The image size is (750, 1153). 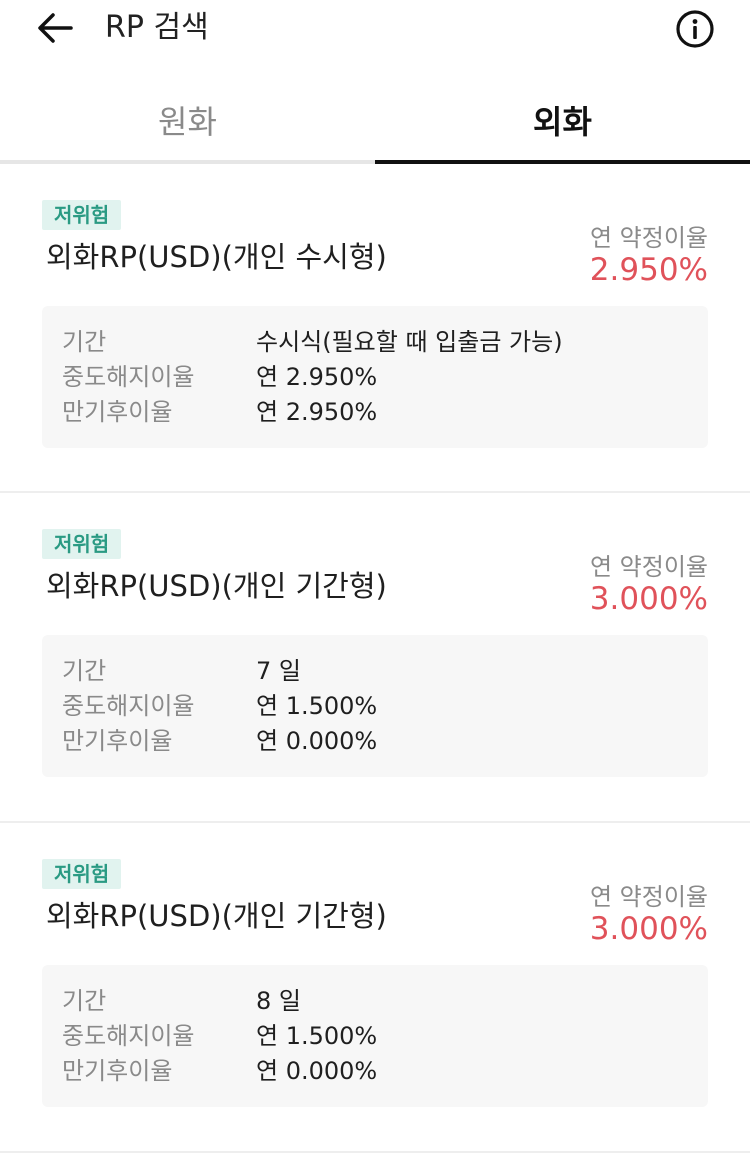 I want to click on tab-foreign-currency: 외화, so click(x=562, y=122).